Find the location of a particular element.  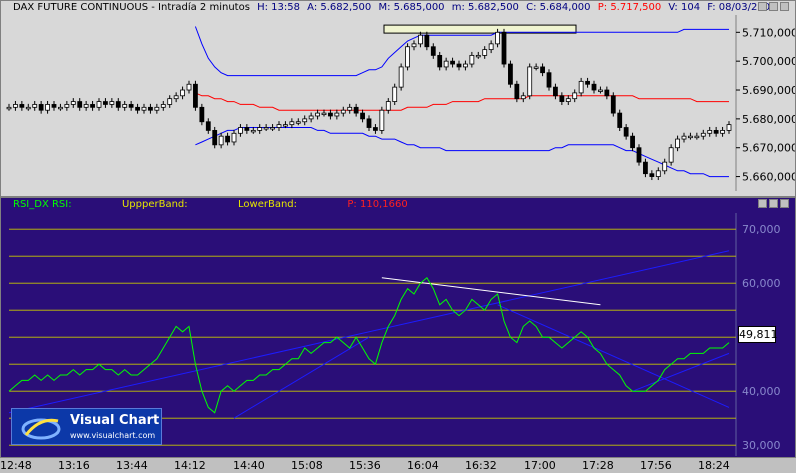

bollinger-lower-line is located at coordinates (462, 152).